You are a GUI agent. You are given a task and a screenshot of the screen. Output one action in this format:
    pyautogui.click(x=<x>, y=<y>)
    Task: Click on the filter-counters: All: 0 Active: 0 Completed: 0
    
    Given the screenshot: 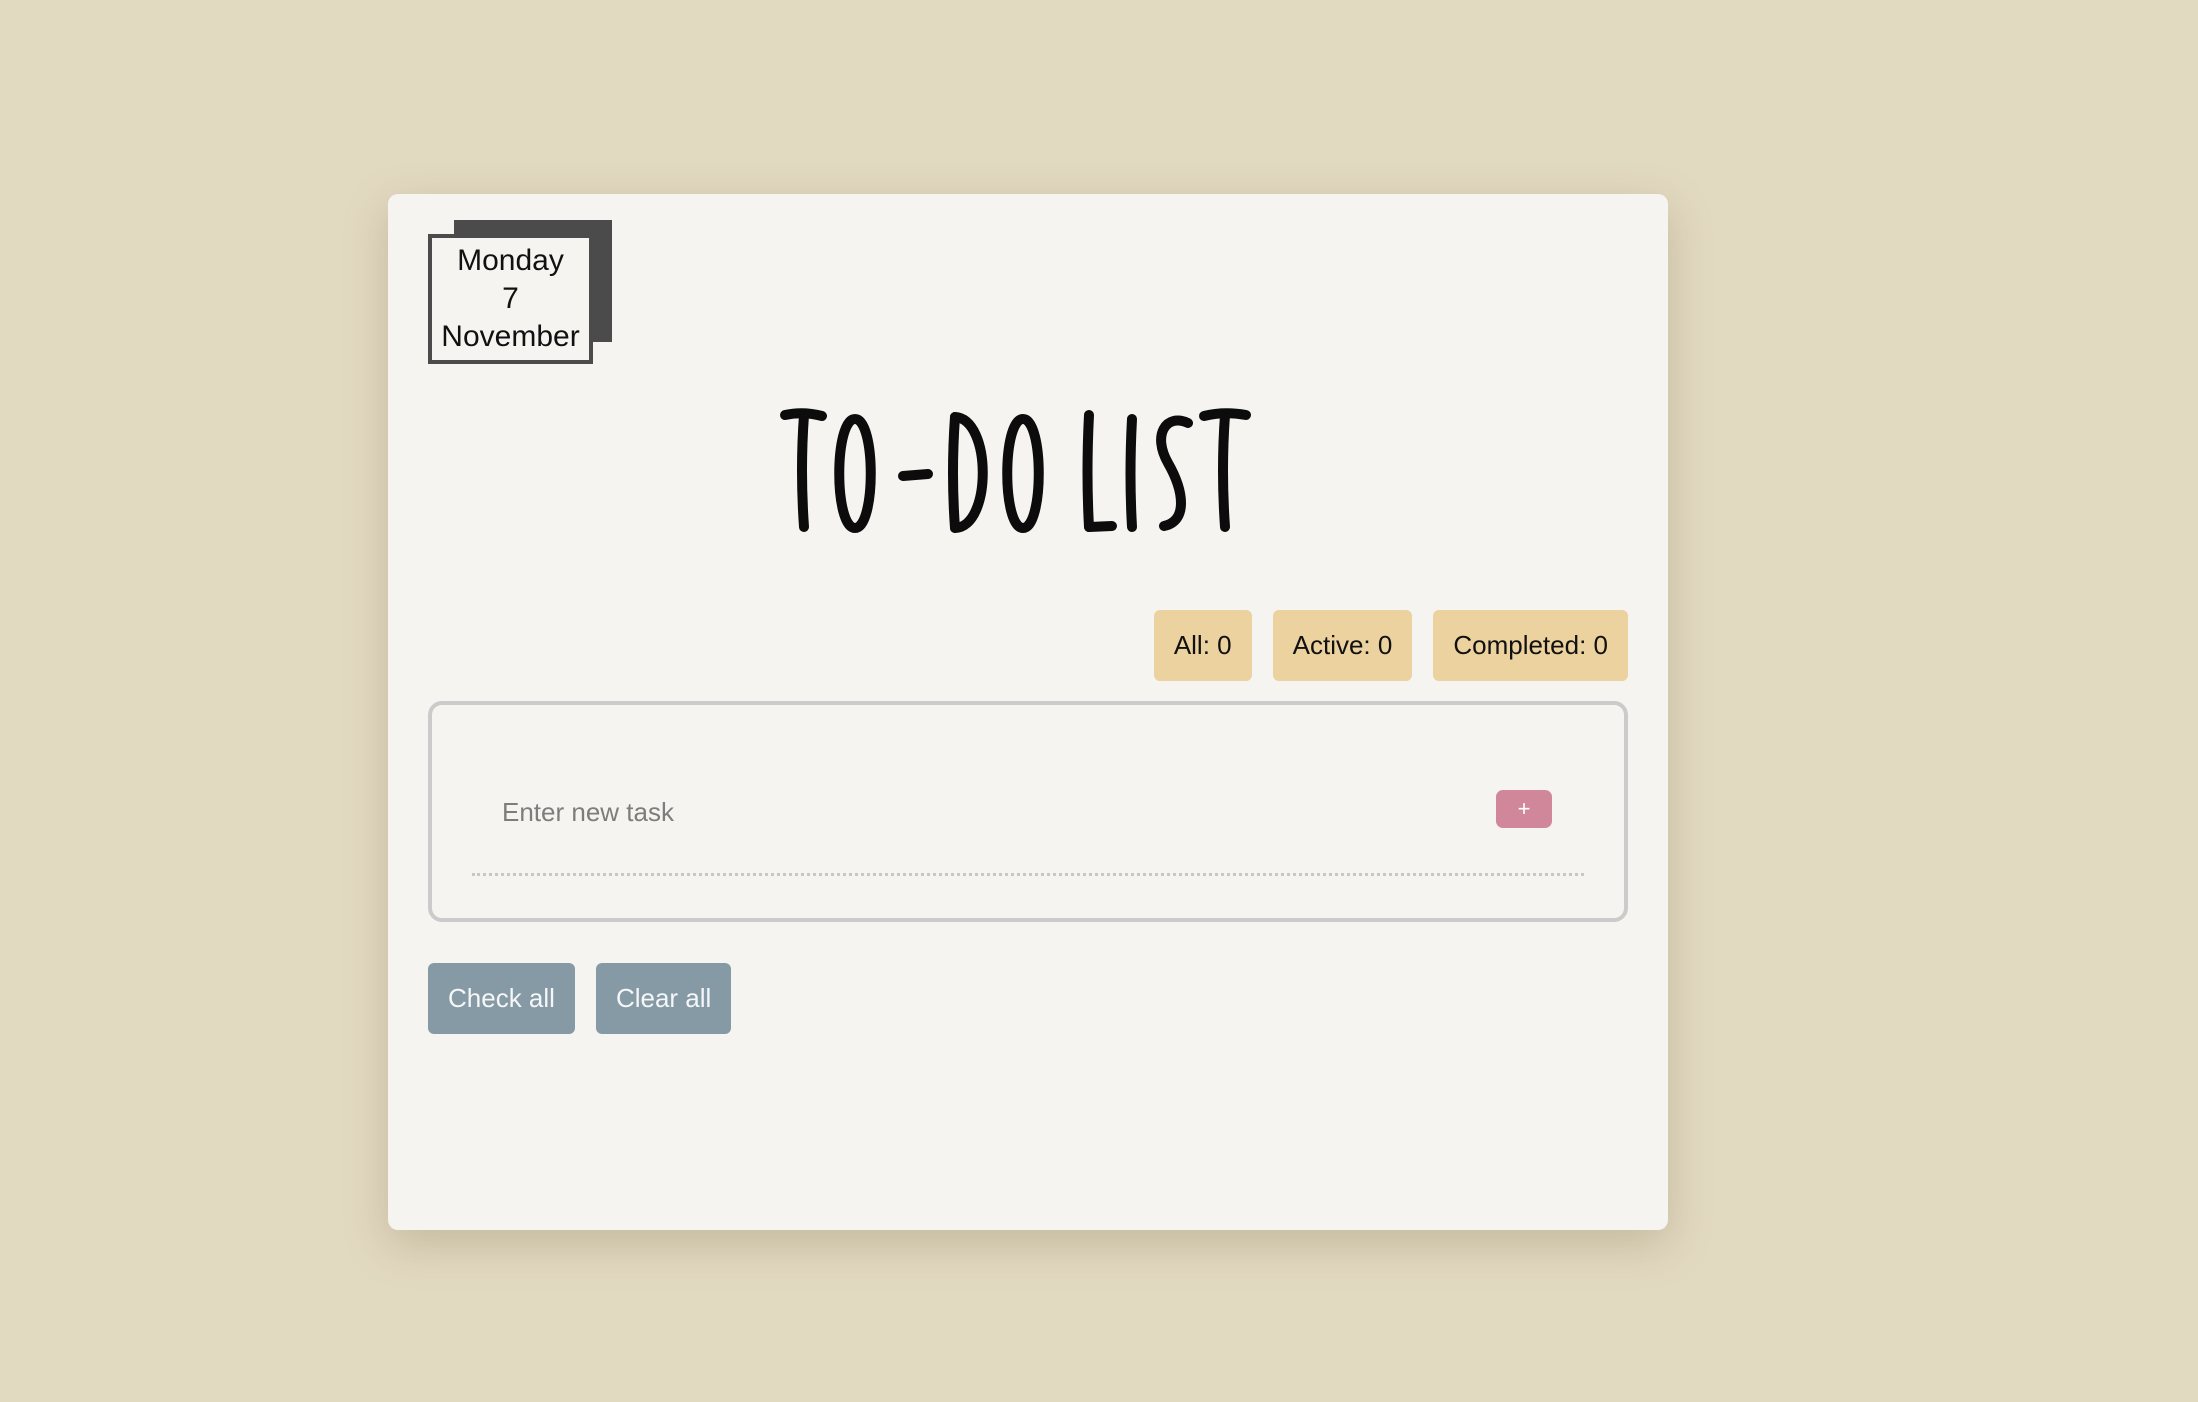 What is the action you would take?
    pyautogui.click(x=1390, y=645)
    